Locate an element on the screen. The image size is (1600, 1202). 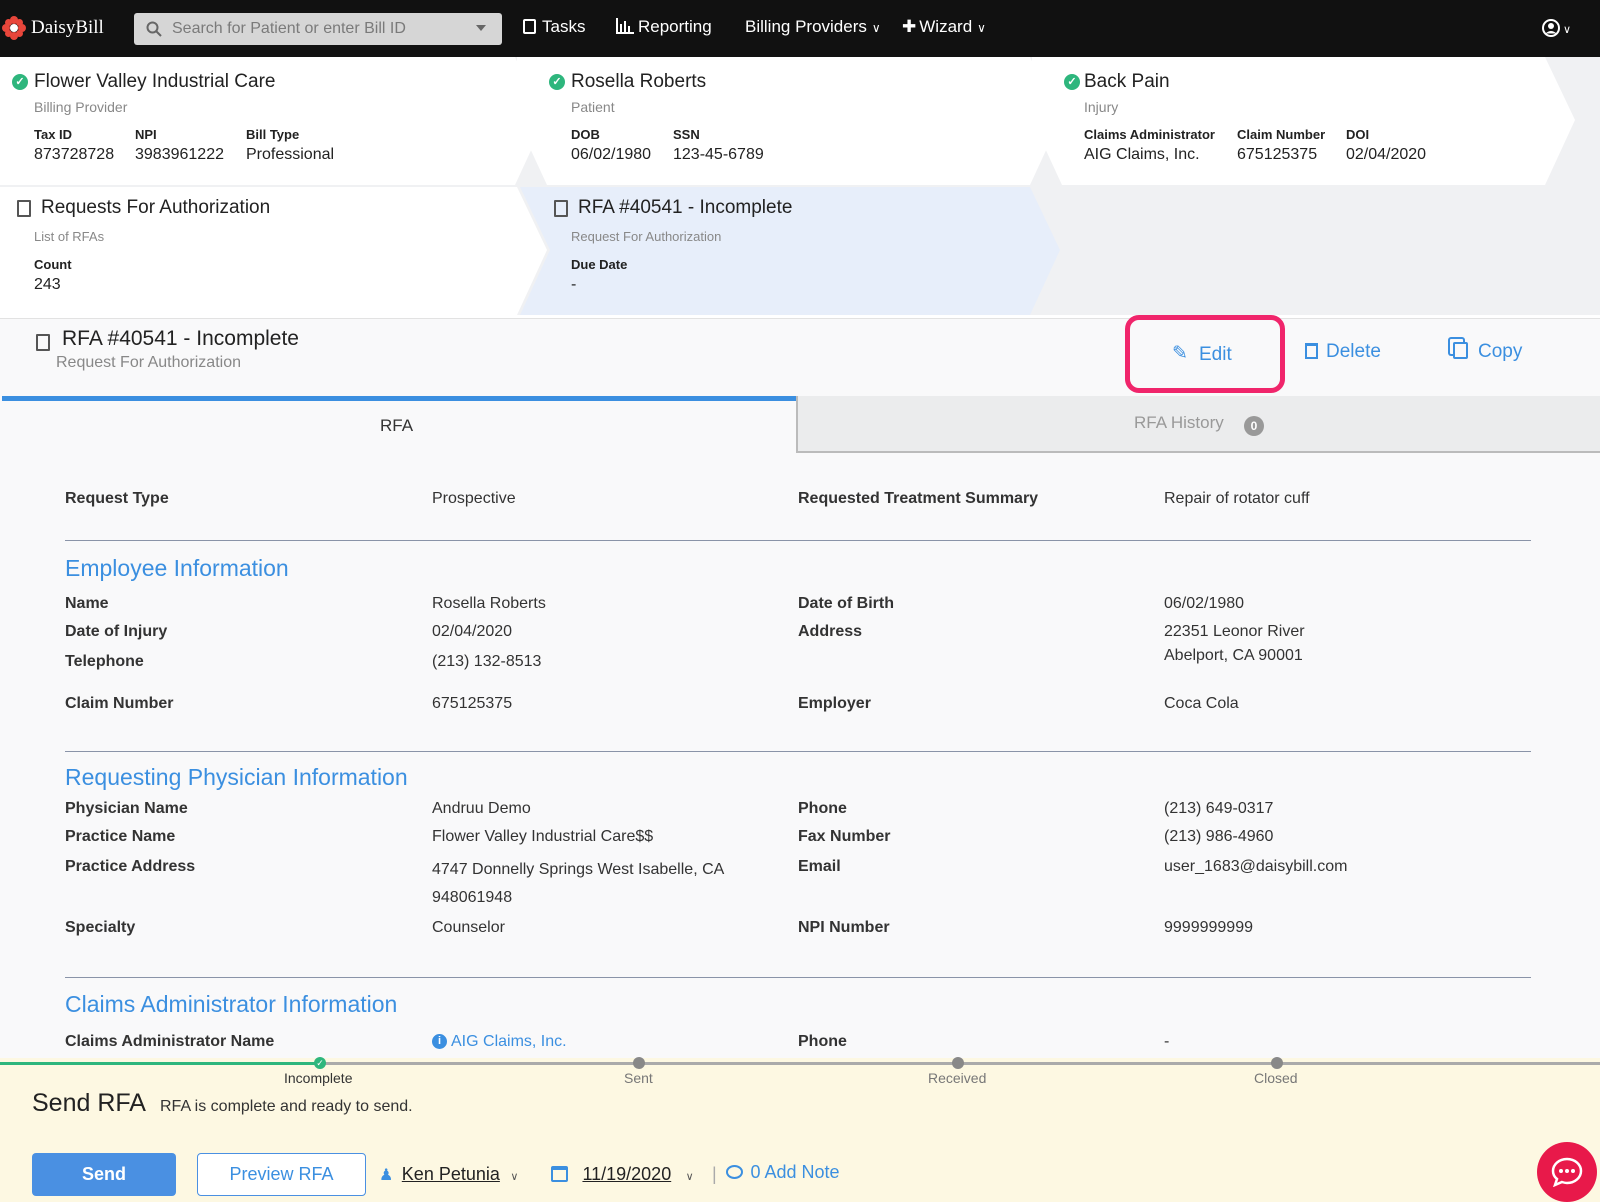
chevron-down-icon is located at coordinates (481, 28).